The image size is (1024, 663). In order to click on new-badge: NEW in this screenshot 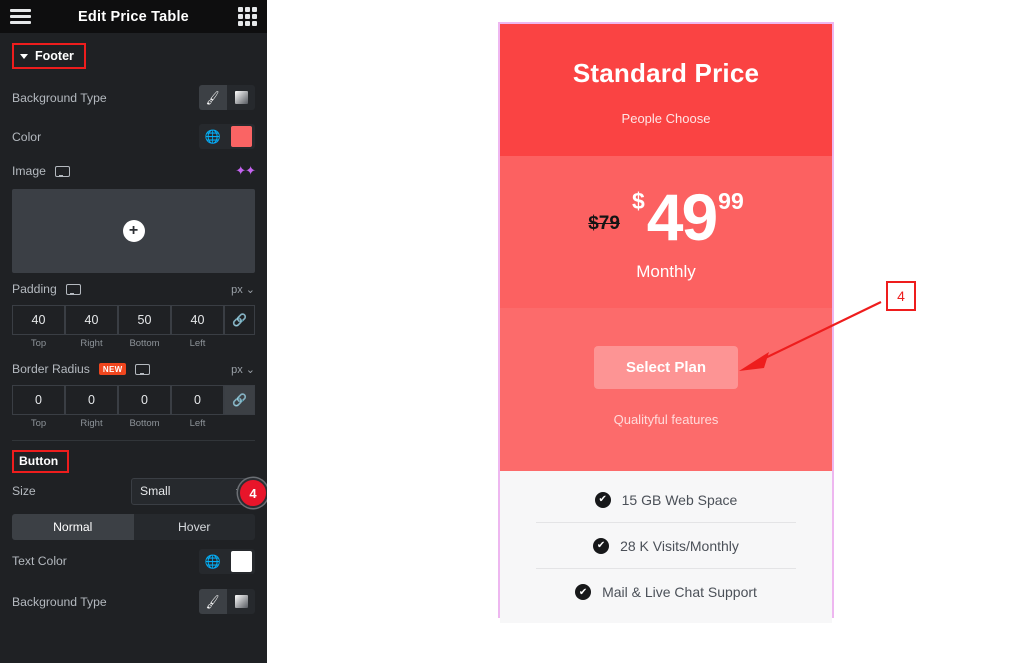, I will do `click(112, 369)`.